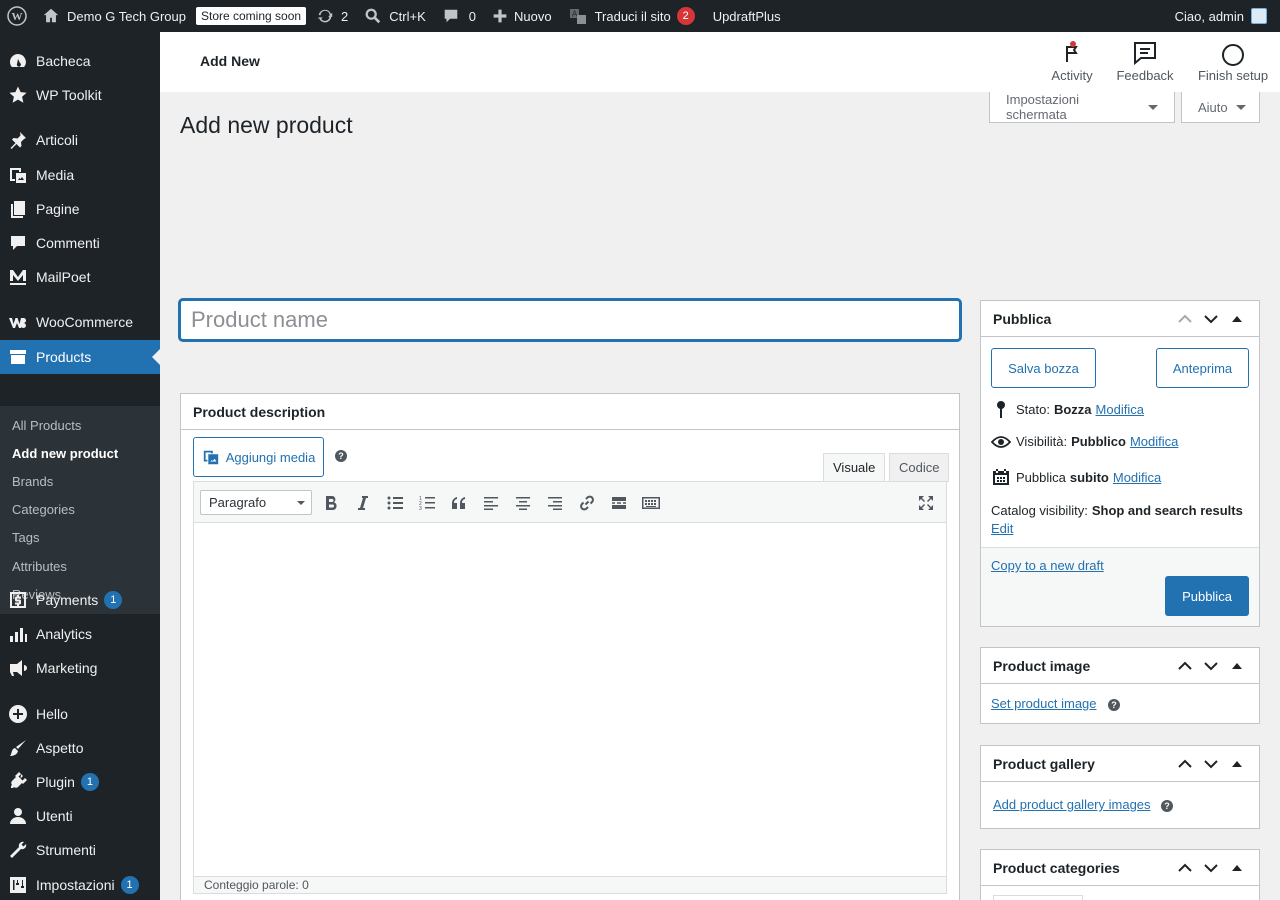 This screenshot has height=900, width=1280. I want to click on translate-link: A Traduci il sito 2, so click(631, 16).